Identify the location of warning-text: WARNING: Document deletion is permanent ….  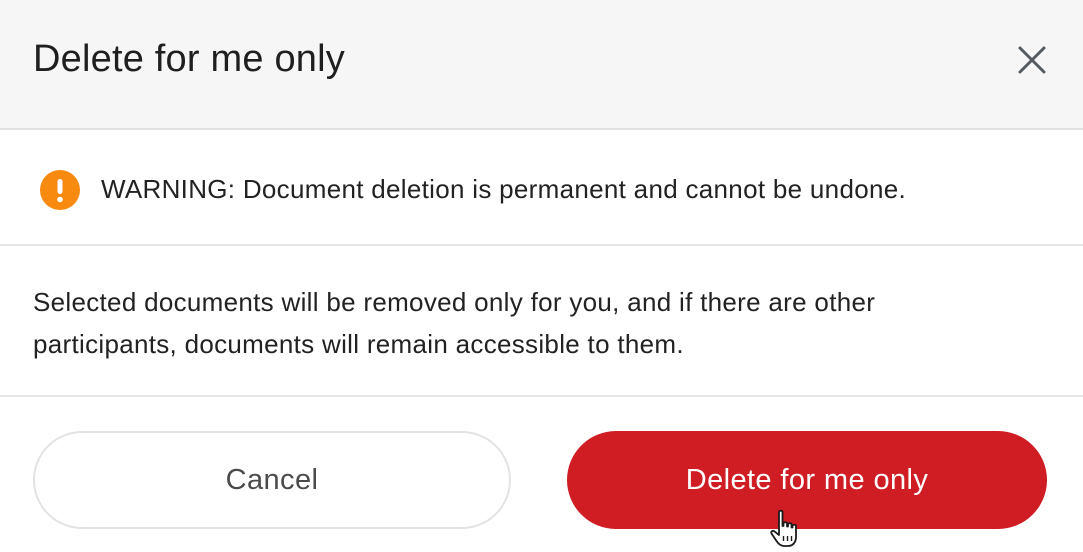
(504, 189).